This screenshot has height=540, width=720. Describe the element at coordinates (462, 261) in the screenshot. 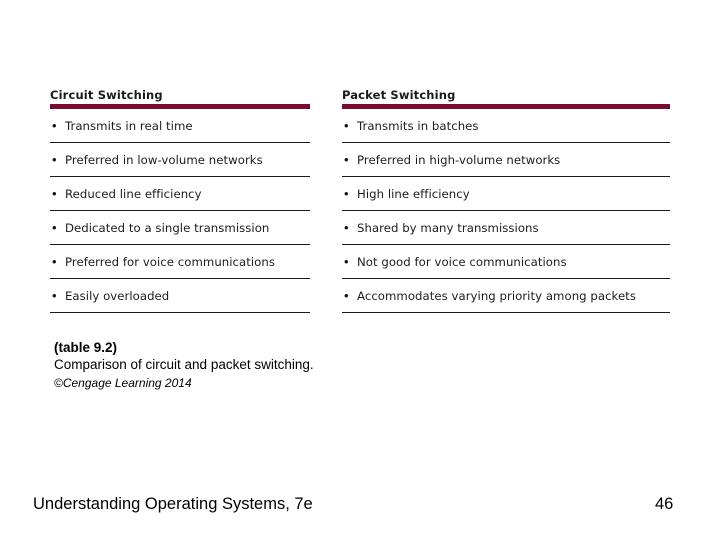

I see `table-cell-label: Not good for voice communications` at that location.